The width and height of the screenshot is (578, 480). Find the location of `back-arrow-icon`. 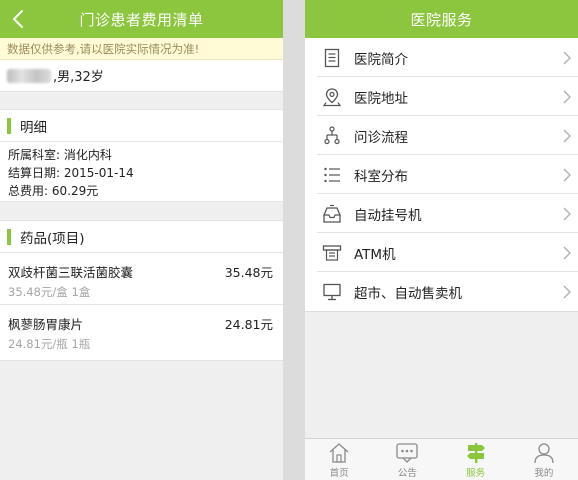

back-arrow-icon is located at coordinates (19, 19).